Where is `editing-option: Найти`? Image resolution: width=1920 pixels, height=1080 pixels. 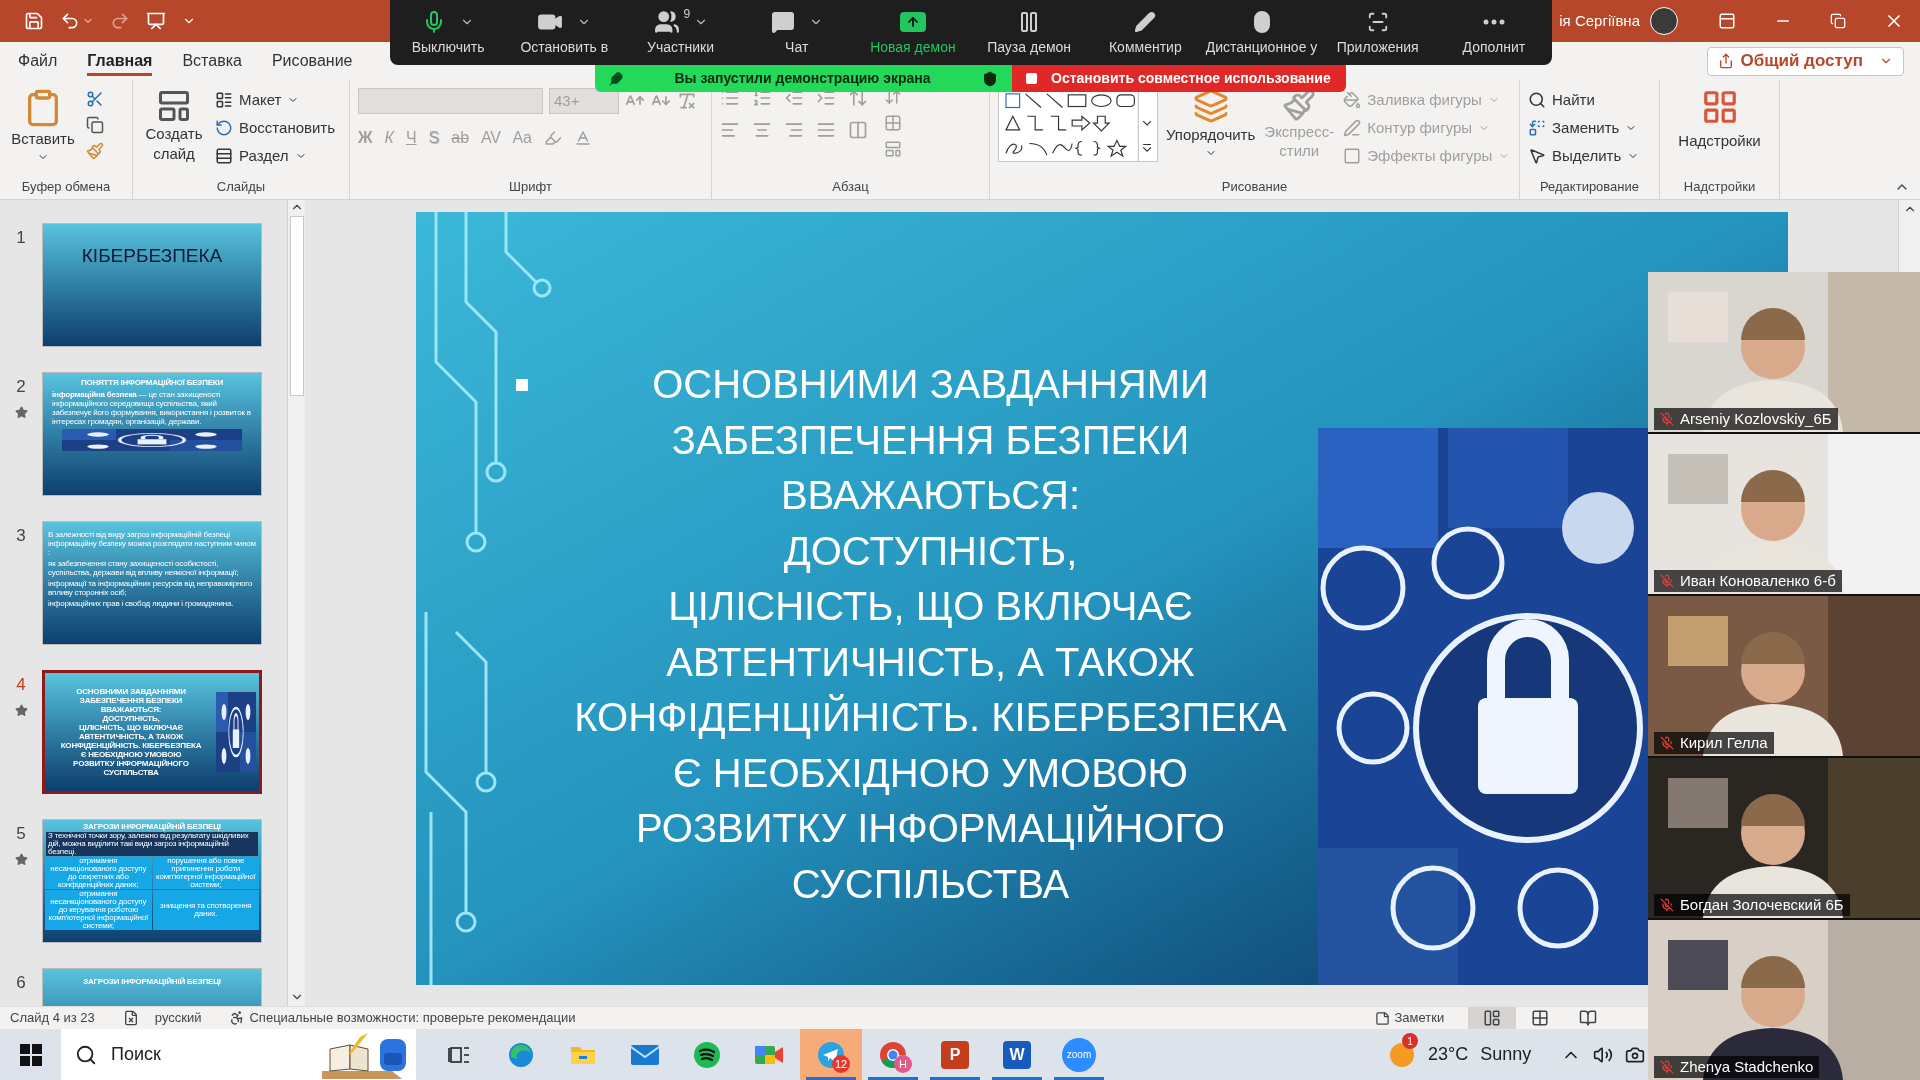
editing-option: Найти is located at coordinates (1584, 100).